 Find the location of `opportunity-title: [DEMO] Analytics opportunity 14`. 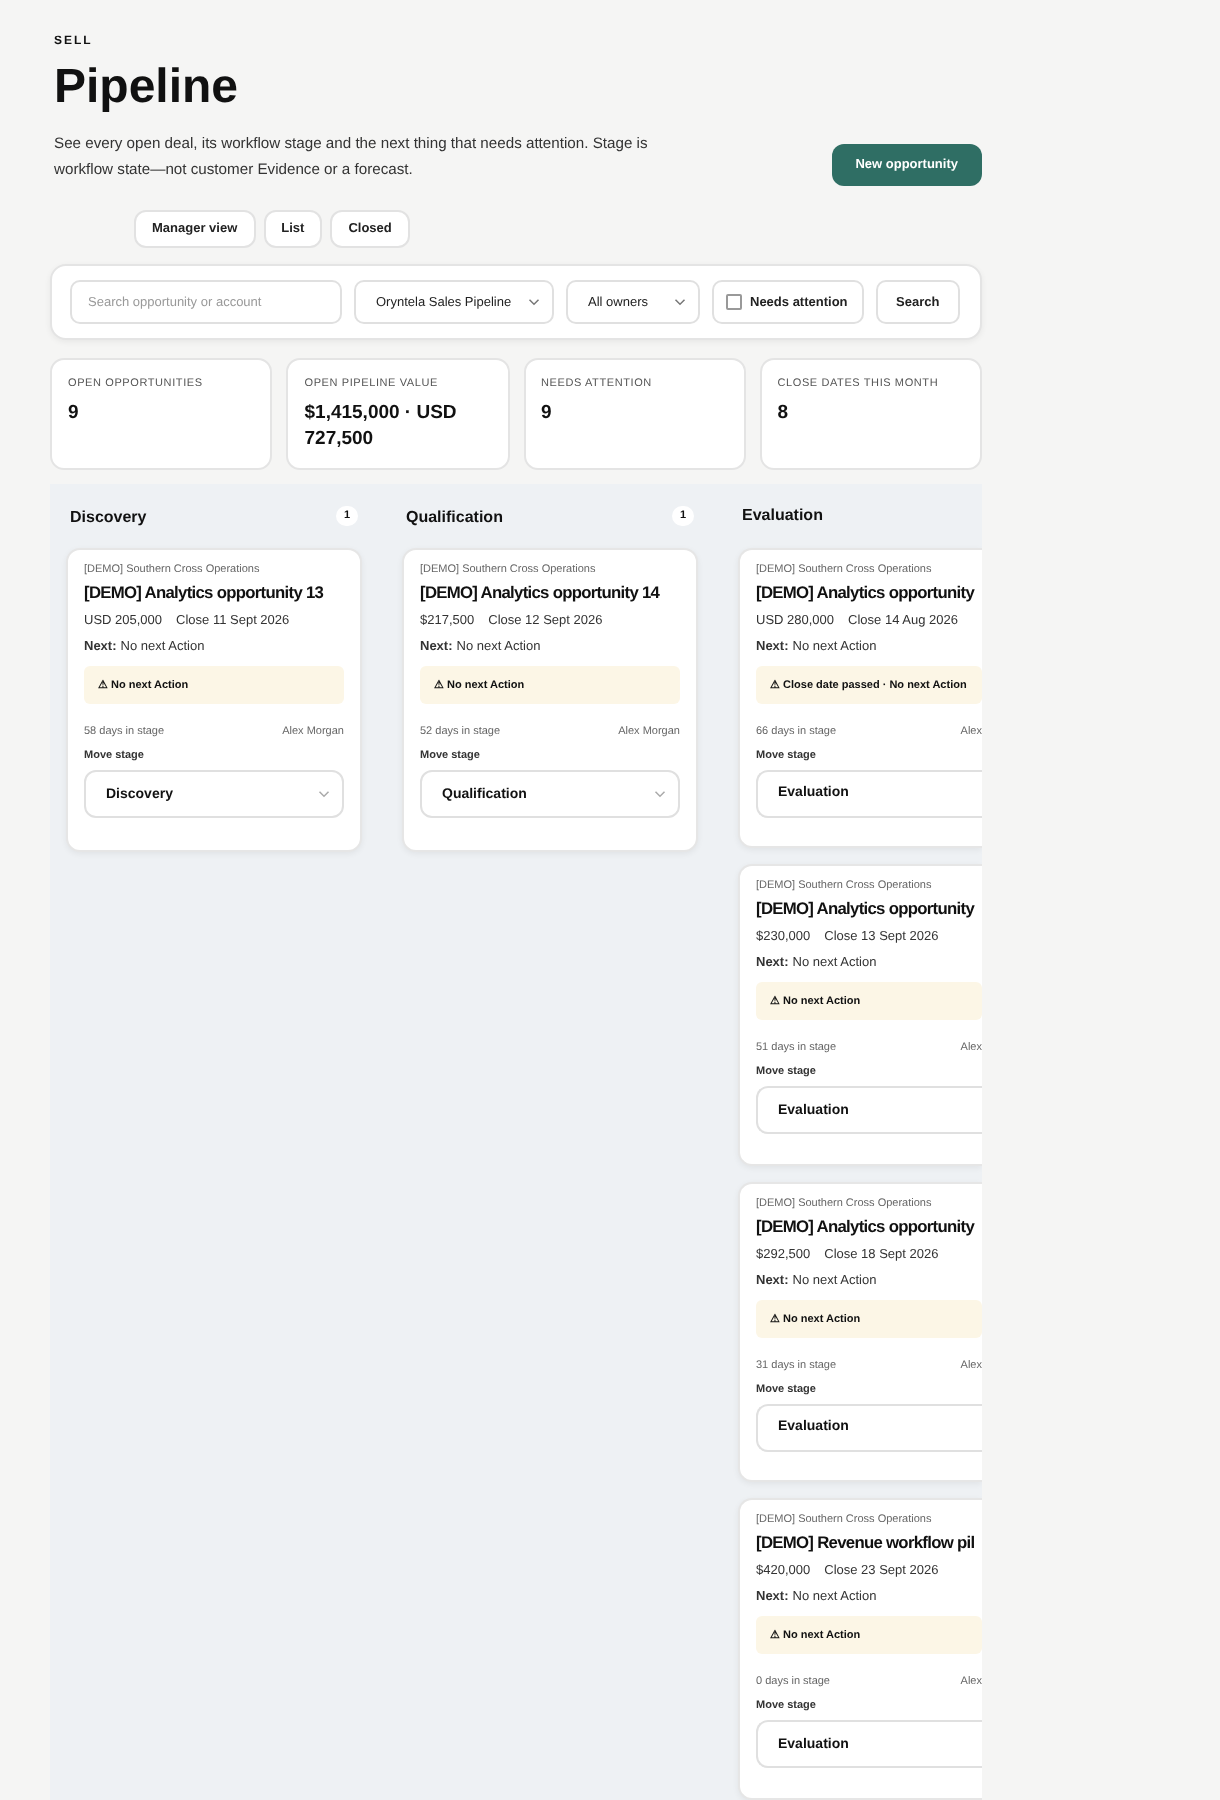

opportunity-title: [DEMO] Analytics opportunity 14 is located at coordinates (541, 592).